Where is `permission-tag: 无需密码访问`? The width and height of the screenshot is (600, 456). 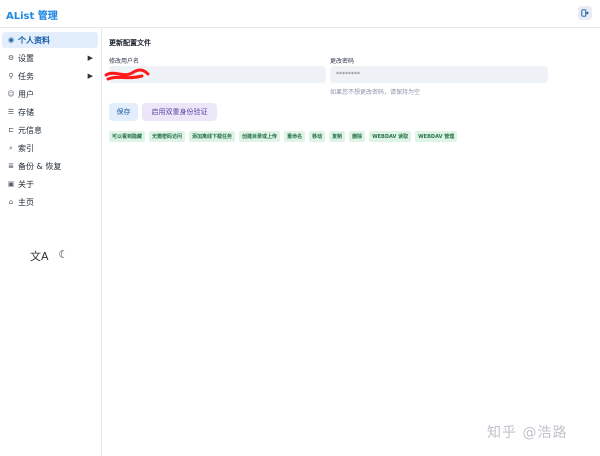
permission-tag: 无需密码访问 is located at coordinates (167, 136).